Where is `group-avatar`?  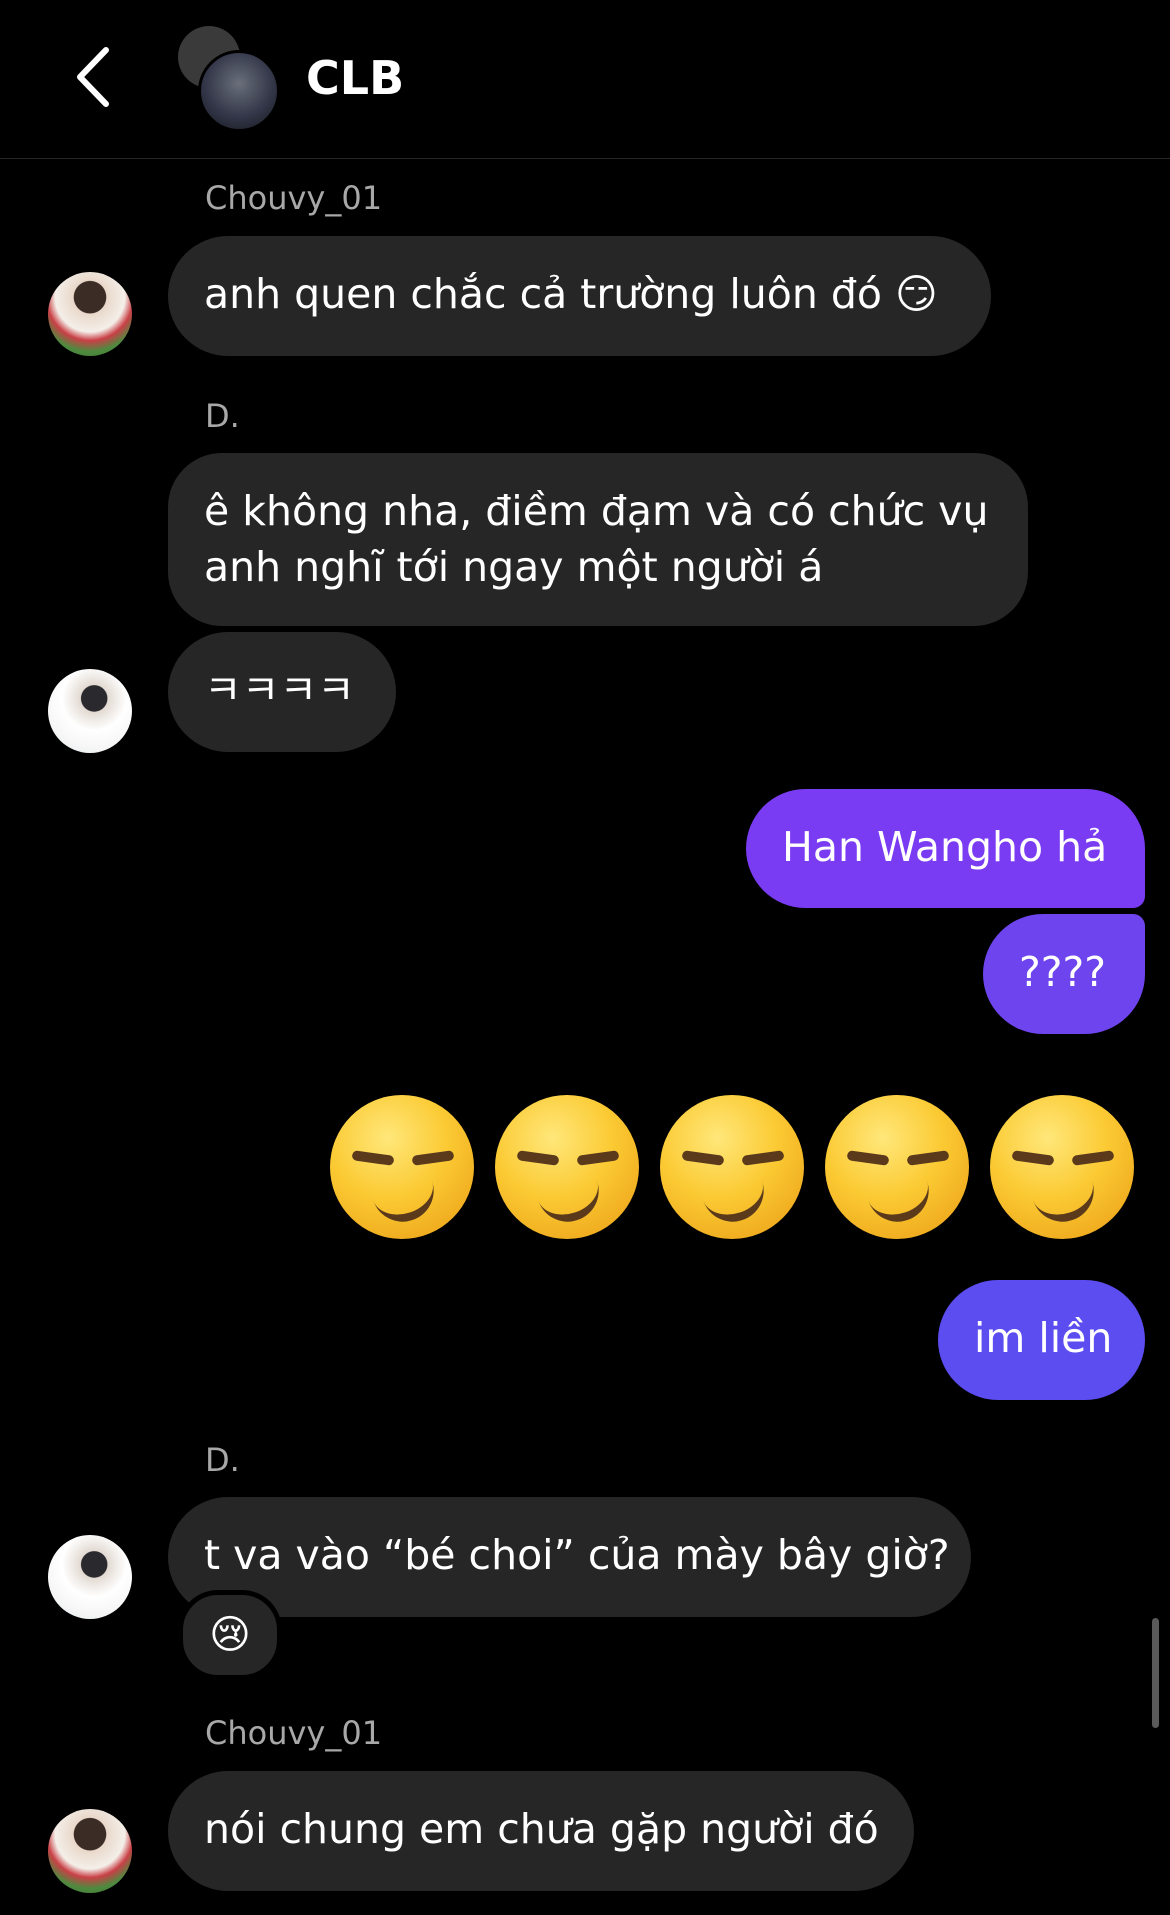 group-avatar is located at coordinates (229, 79).